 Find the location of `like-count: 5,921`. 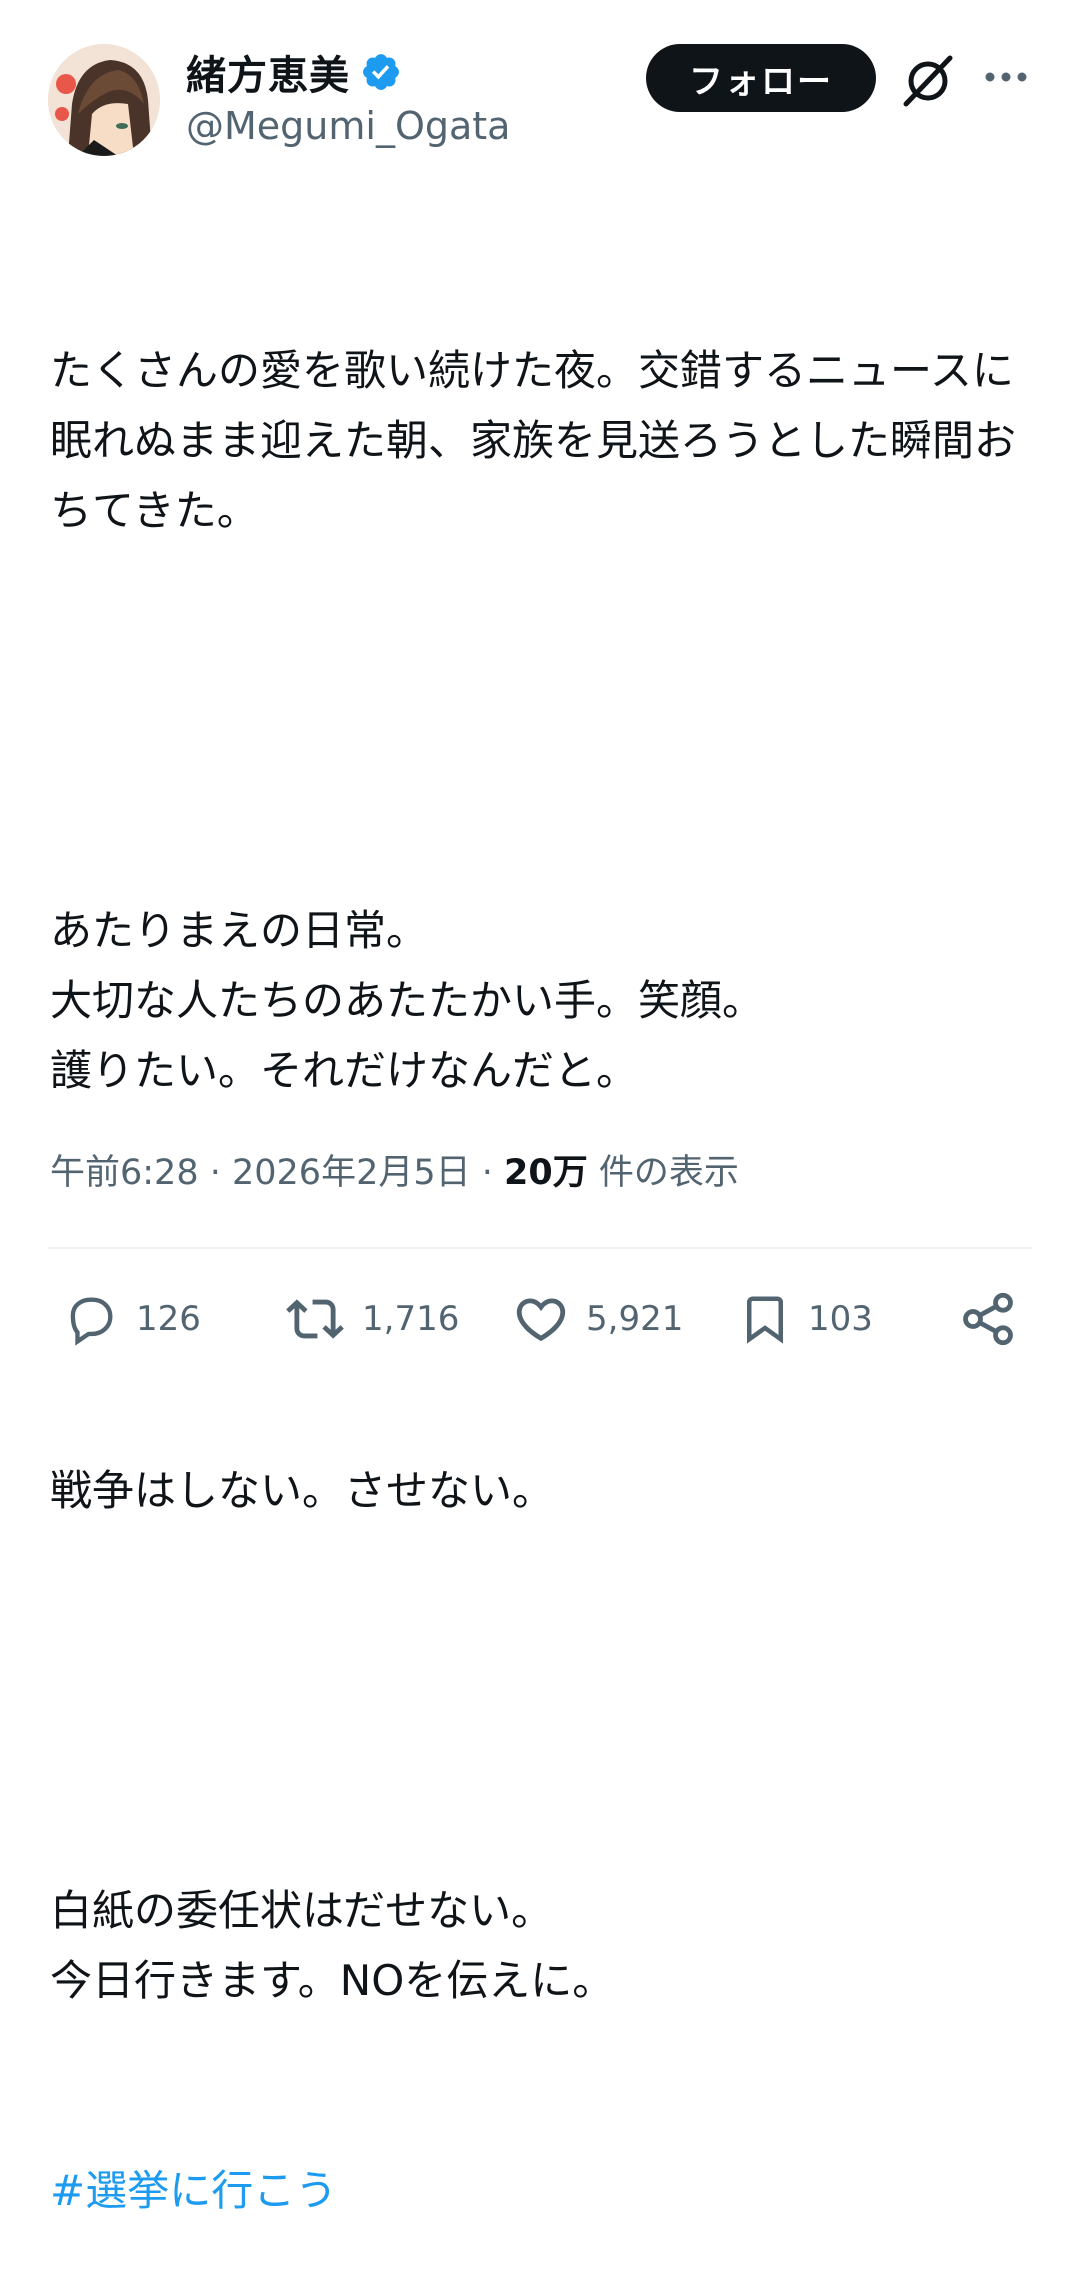

like-count: 5,921 is located at coordinates (635, 1319).